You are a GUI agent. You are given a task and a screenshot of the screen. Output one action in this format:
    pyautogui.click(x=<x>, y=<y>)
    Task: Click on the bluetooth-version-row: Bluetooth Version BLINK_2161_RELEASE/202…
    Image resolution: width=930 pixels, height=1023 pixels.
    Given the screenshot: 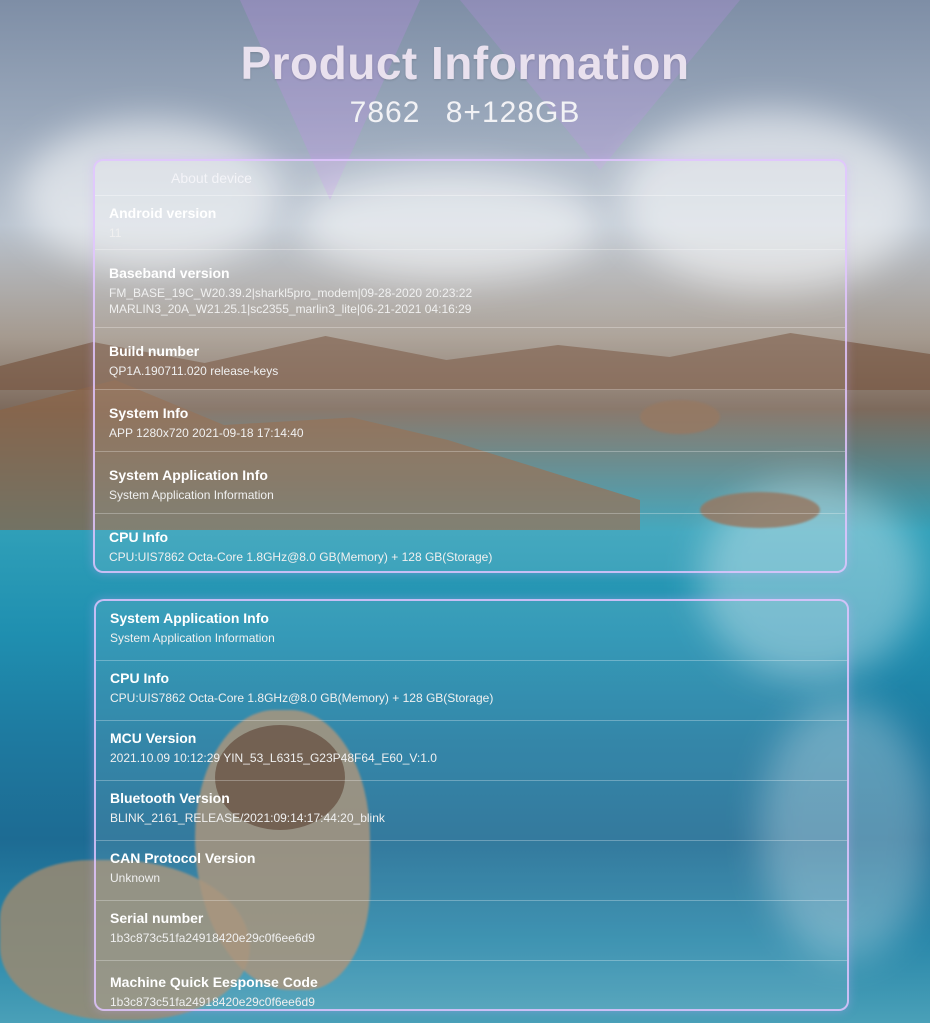 What is the action you would take?
    pyautogui.click(x=471, y=811)
    